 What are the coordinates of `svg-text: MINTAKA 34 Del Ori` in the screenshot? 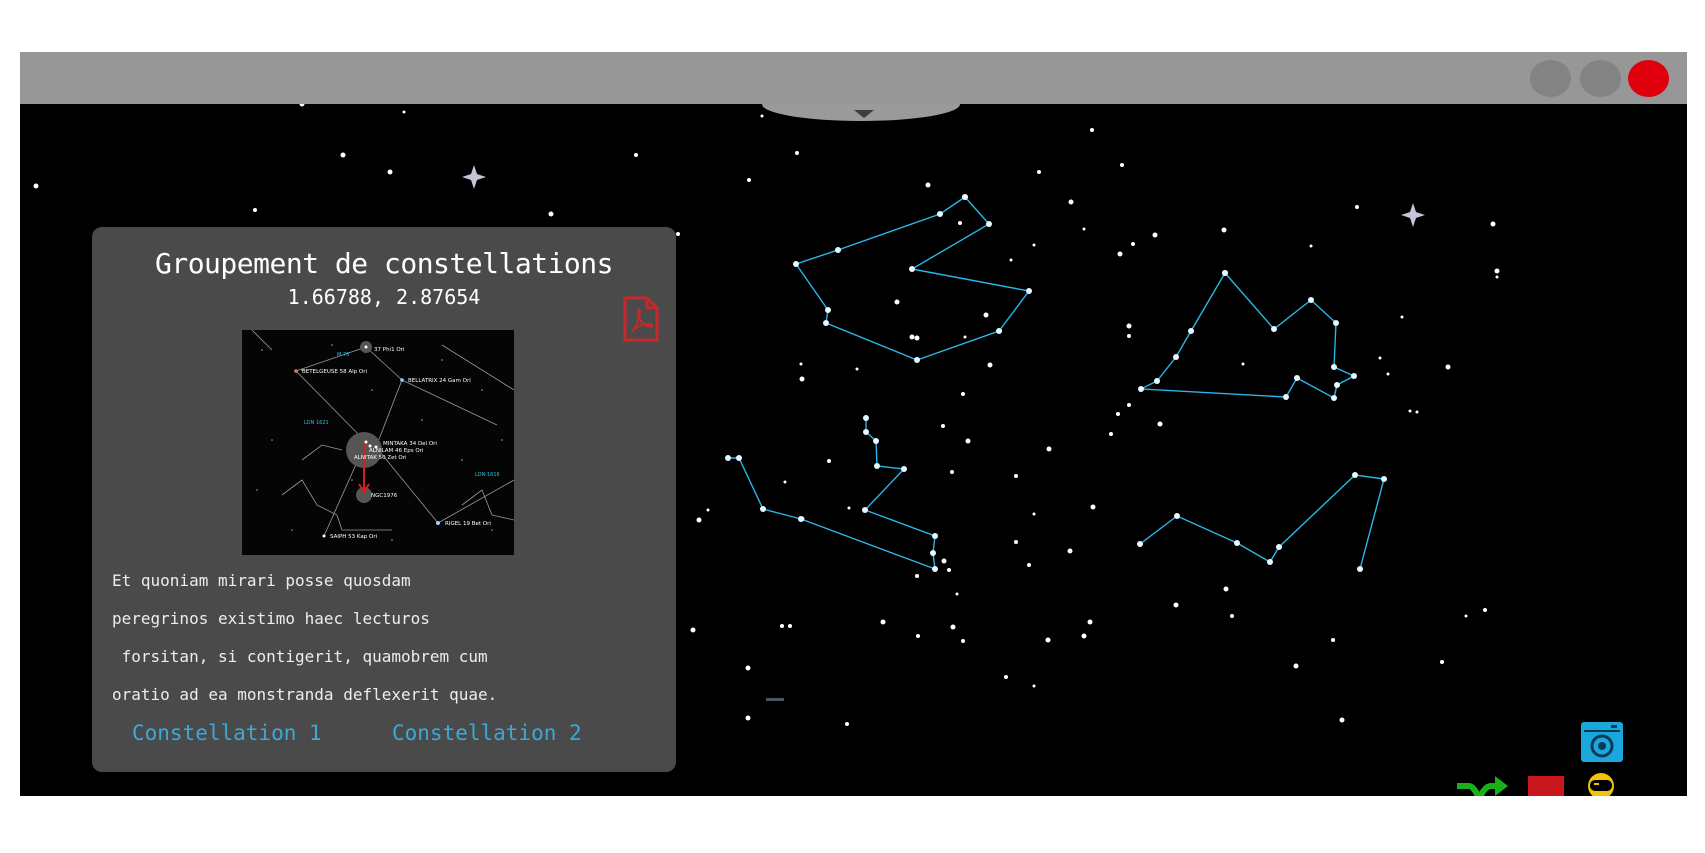 It's located at (410, 444).